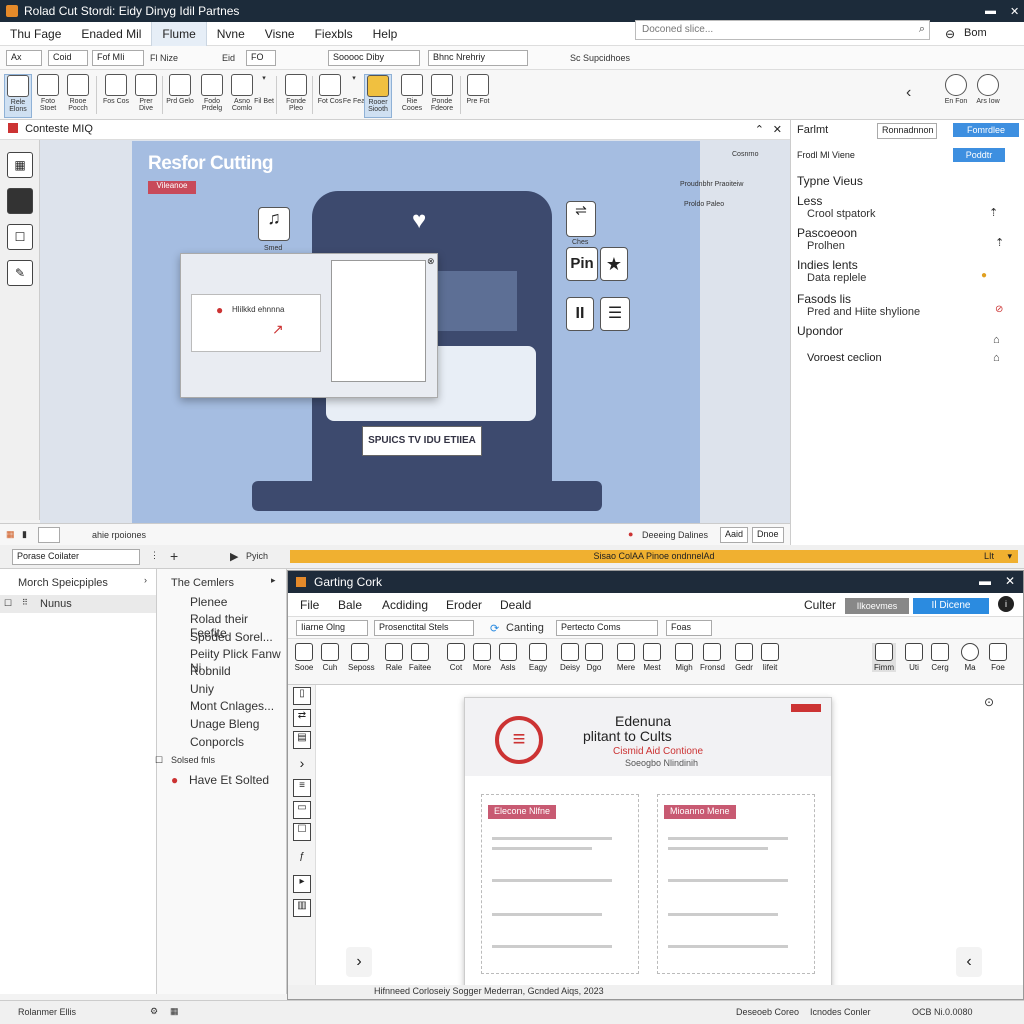 The image size is (1024, 1024). I want to click on menu-item-5: Fiexbls, so click(334, 34).